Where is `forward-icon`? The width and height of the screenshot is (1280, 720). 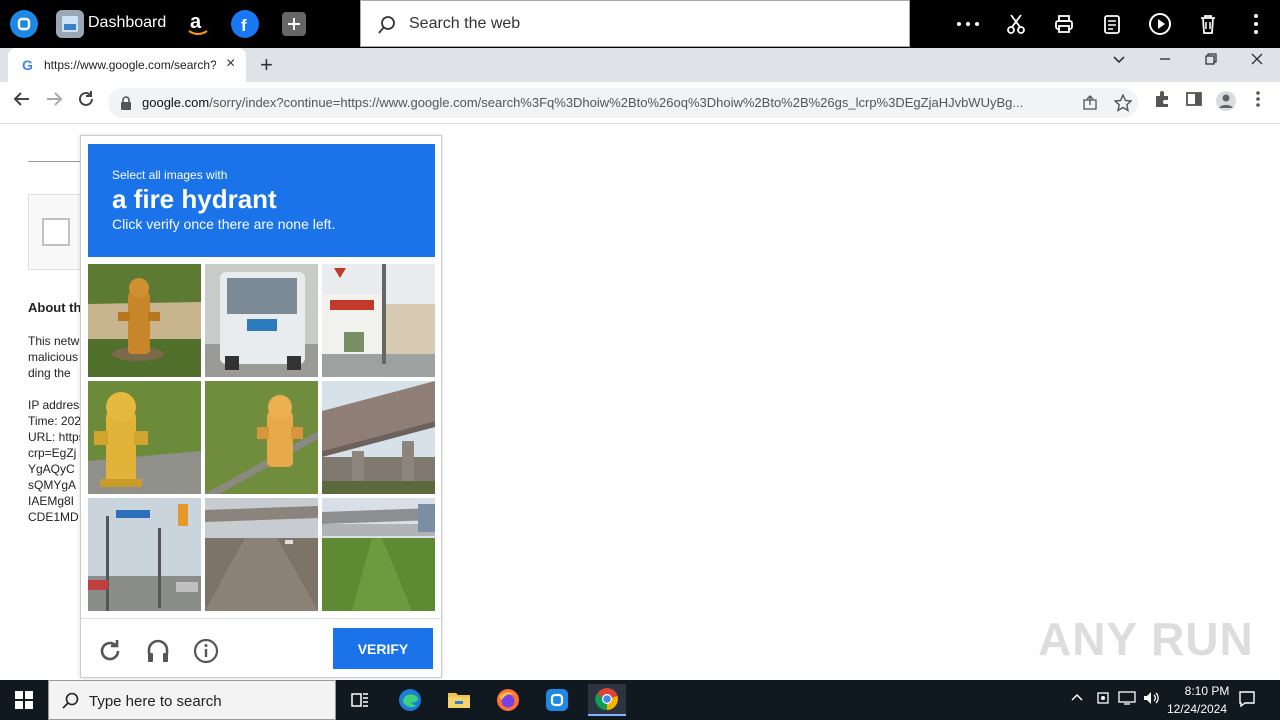 forward-icon is located at coordinates (54, 101).